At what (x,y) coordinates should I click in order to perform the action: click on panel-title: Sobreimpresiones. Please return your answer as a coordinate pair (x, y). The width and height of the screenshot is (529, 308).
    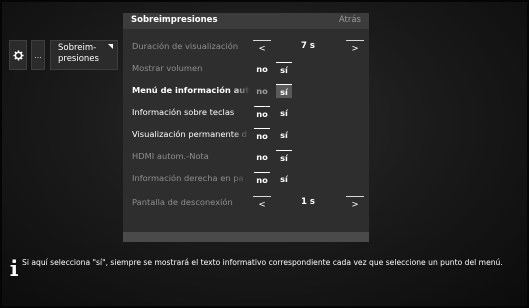
    Looking at the image, I should click on (174, 20).